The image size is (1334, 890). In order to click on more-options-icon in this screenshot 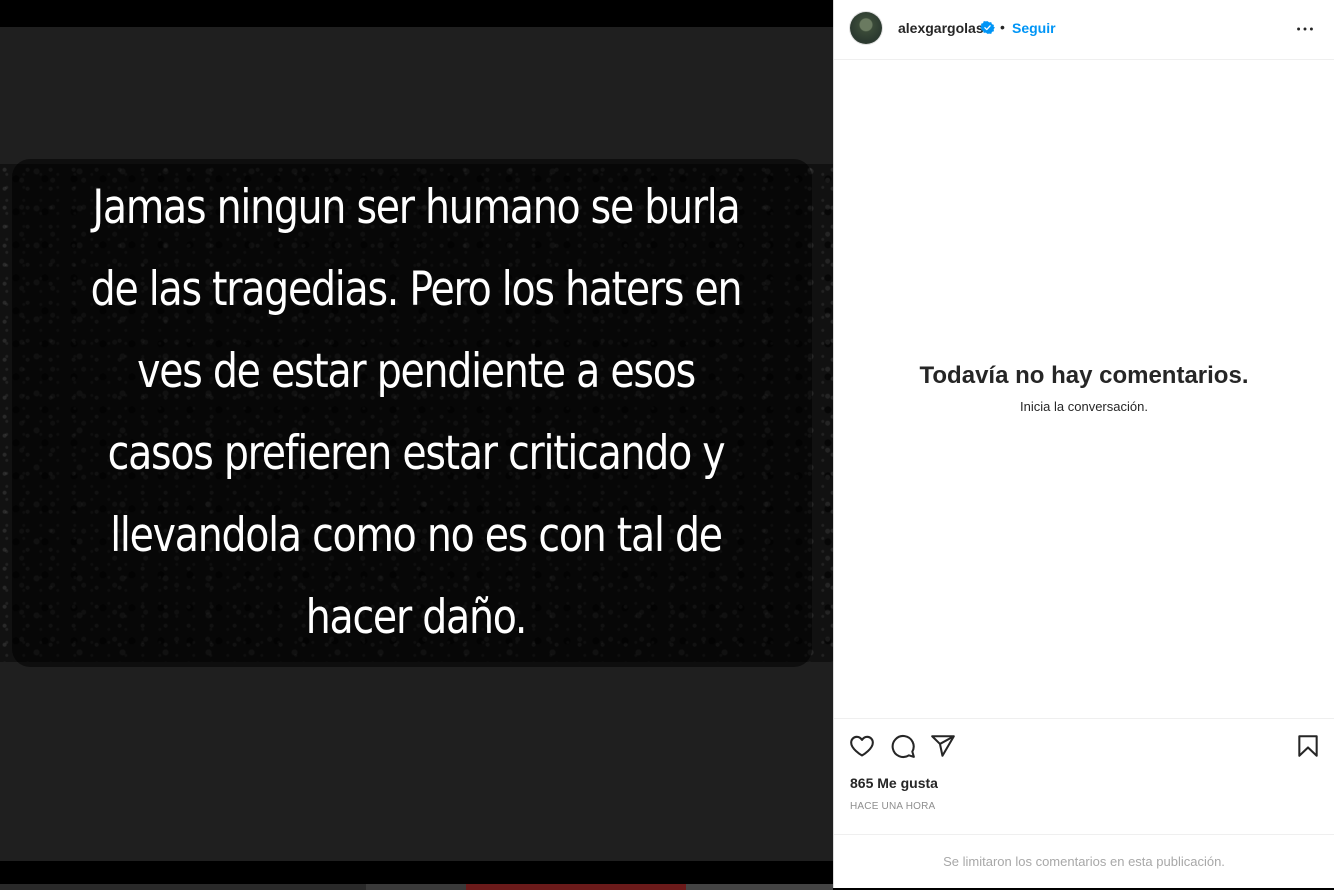, I will do `click(1305, 29)`.